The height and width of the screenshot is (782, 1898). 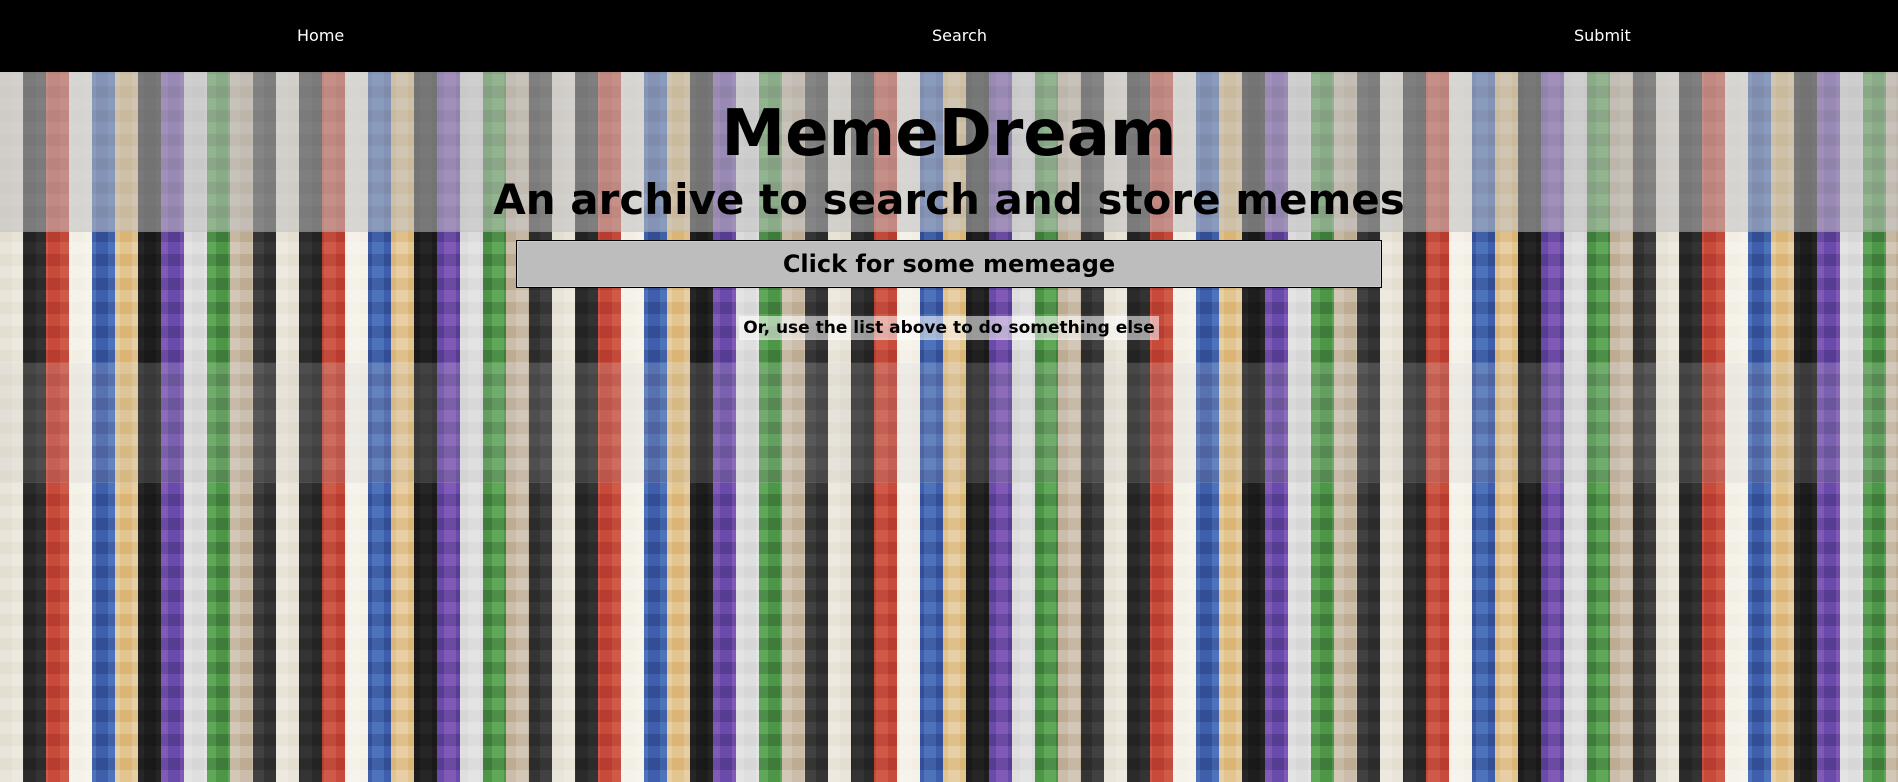 What do you see at coordinates (320, 35) in the screenshot?
I see `nav-home-link: Home` at bounding box center [320, 35].